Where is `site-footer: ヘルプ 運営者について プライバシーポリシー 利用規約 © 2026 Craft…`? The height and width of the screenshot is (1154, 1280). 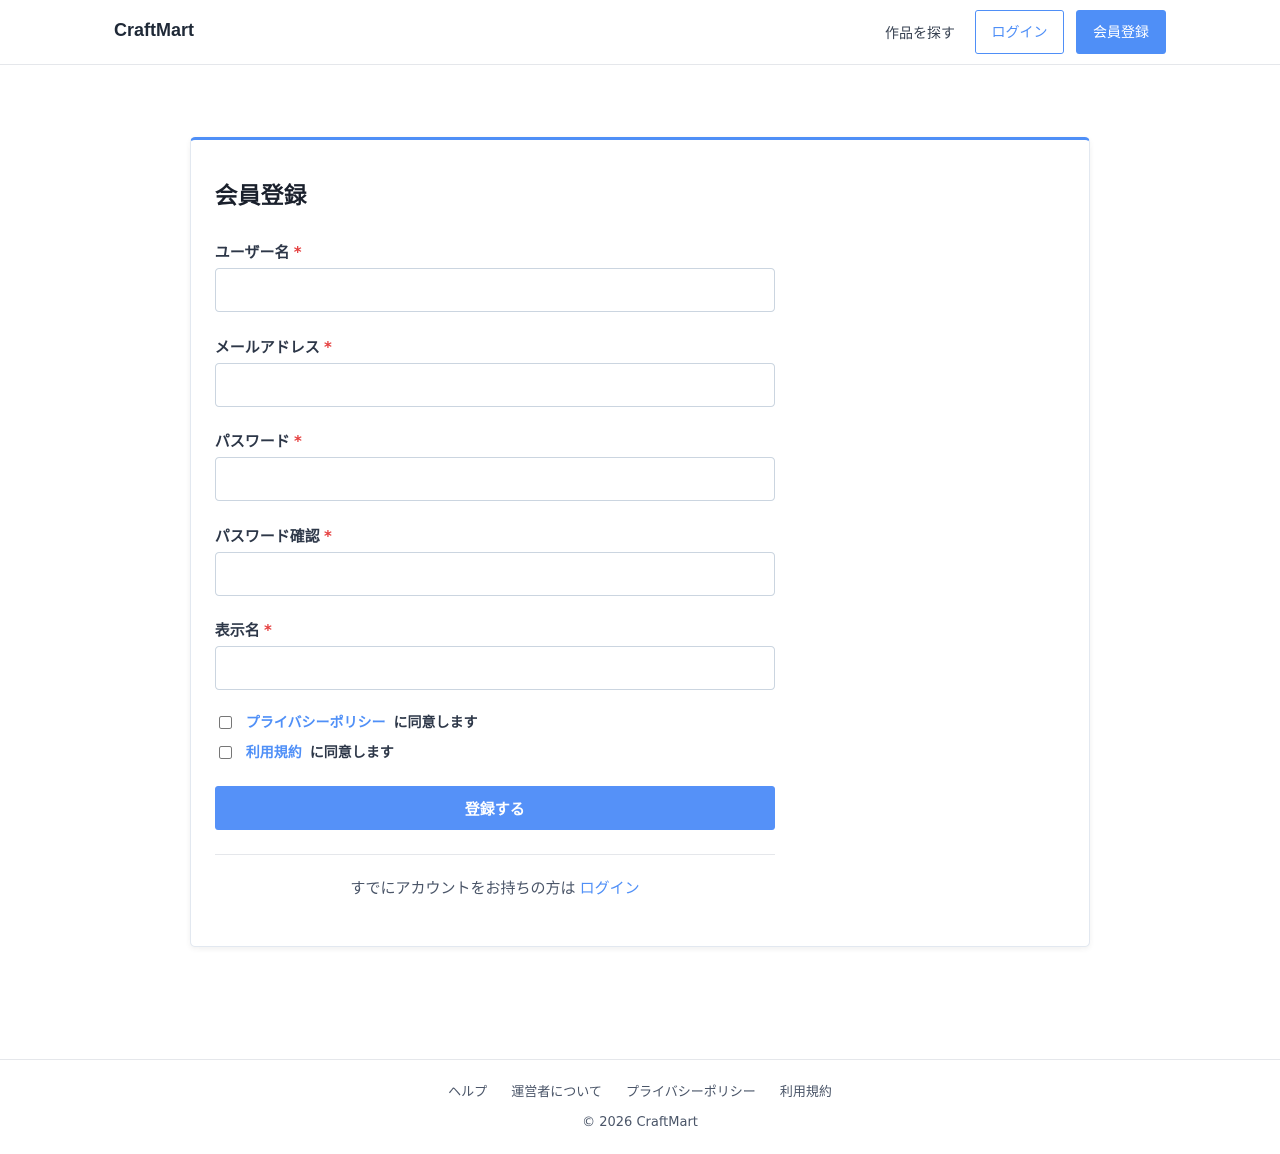
site-footer: ヘルプ 運営者について プライバシーポリシー 利用規約 © 2026 Craft… is located at coordinates (640, 1106).